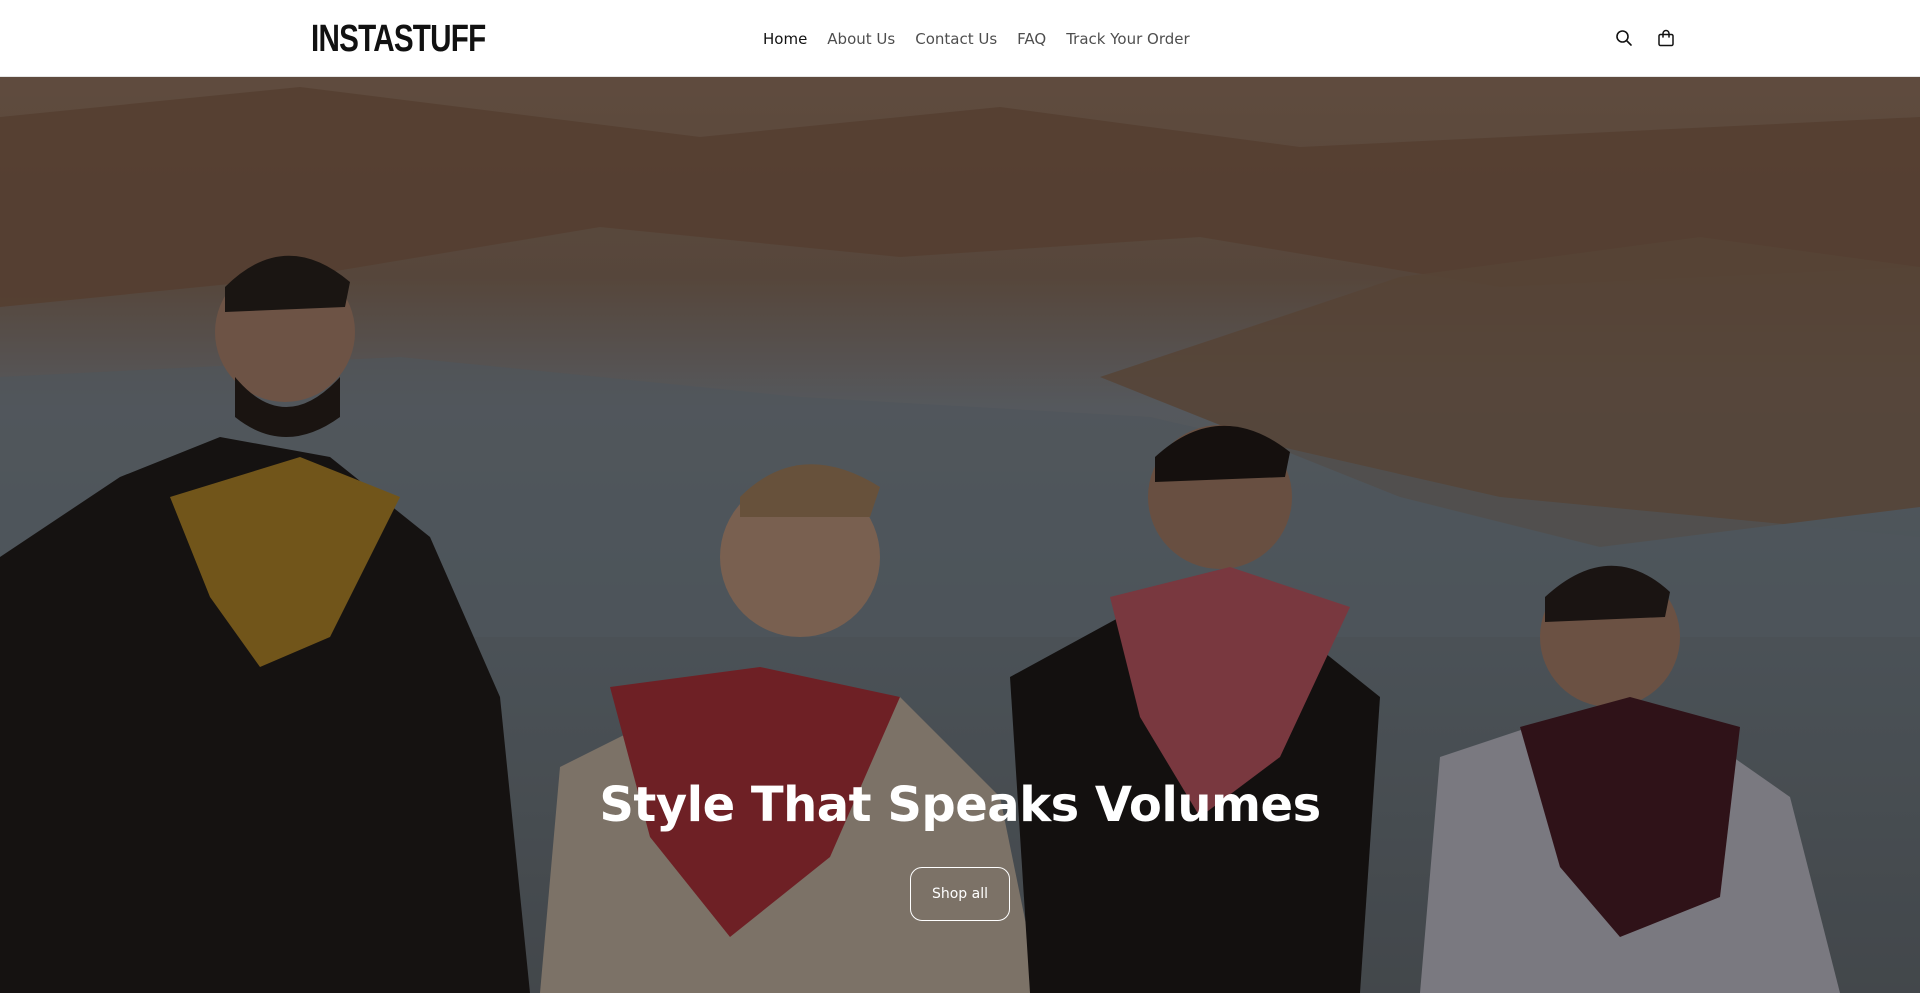  Describe the element at coordinates (1031, 39) in the screenshot. I see `nav-faq: FAQ` at that location.